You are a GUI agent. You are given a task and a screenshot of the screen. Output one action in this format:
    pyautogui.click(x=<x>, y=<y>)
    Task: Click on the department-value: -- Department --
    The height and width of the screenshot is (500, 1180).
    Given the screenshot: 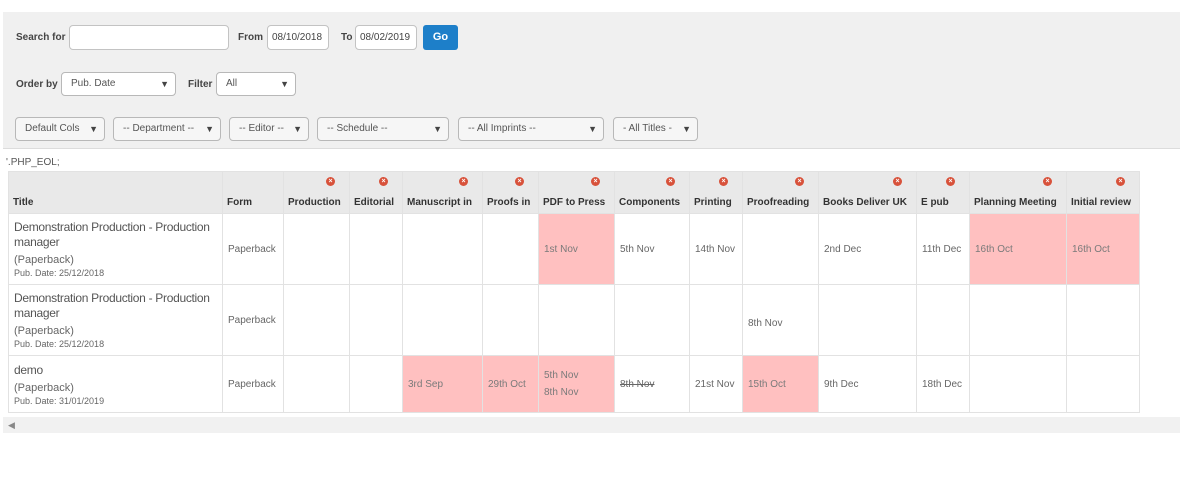 What is the action you would take?
    pyautogui.click(x=159, y=128)
    